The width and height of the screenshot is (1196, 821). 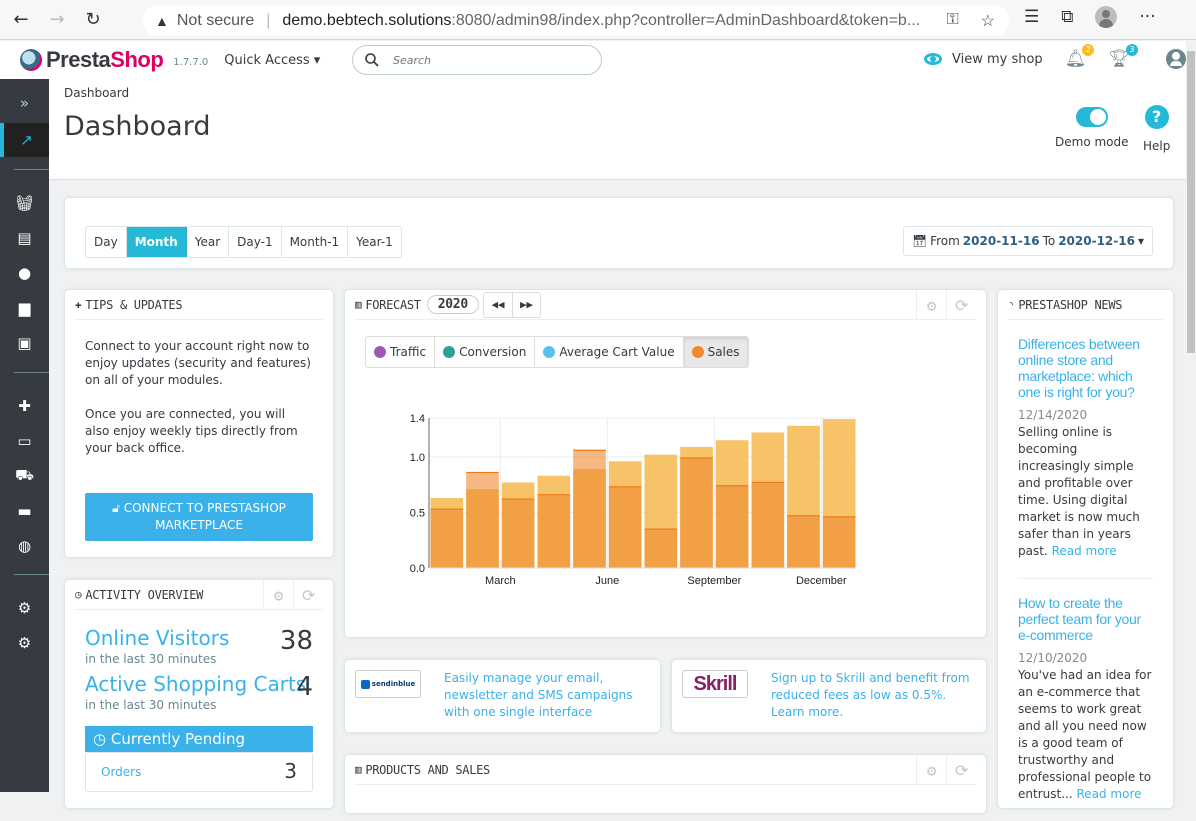 What do you see at coordinates (208, 242) in the screenshot?
I see `period-year-button: Year` at bounding box center [208, 242].